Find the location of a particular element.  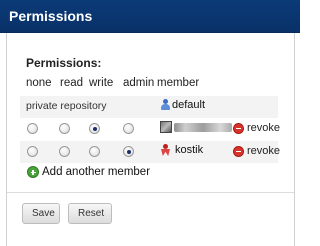

member-row: kostik revoke is located at coordinates (150, 152).